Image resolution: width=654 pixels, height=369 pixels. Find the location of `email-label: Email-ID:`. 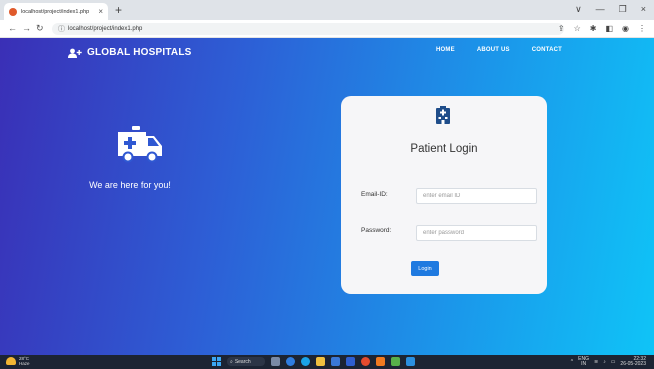

email-label: Email-ID: is located at coordinates (374, 194).